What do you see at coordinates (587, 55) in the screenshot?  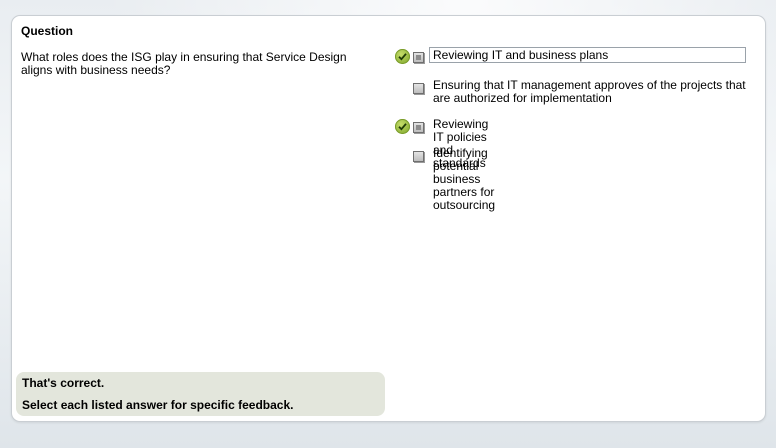 I see `answer-label-1: Reviewing IT and business plans` at bounding box center [587, 55].